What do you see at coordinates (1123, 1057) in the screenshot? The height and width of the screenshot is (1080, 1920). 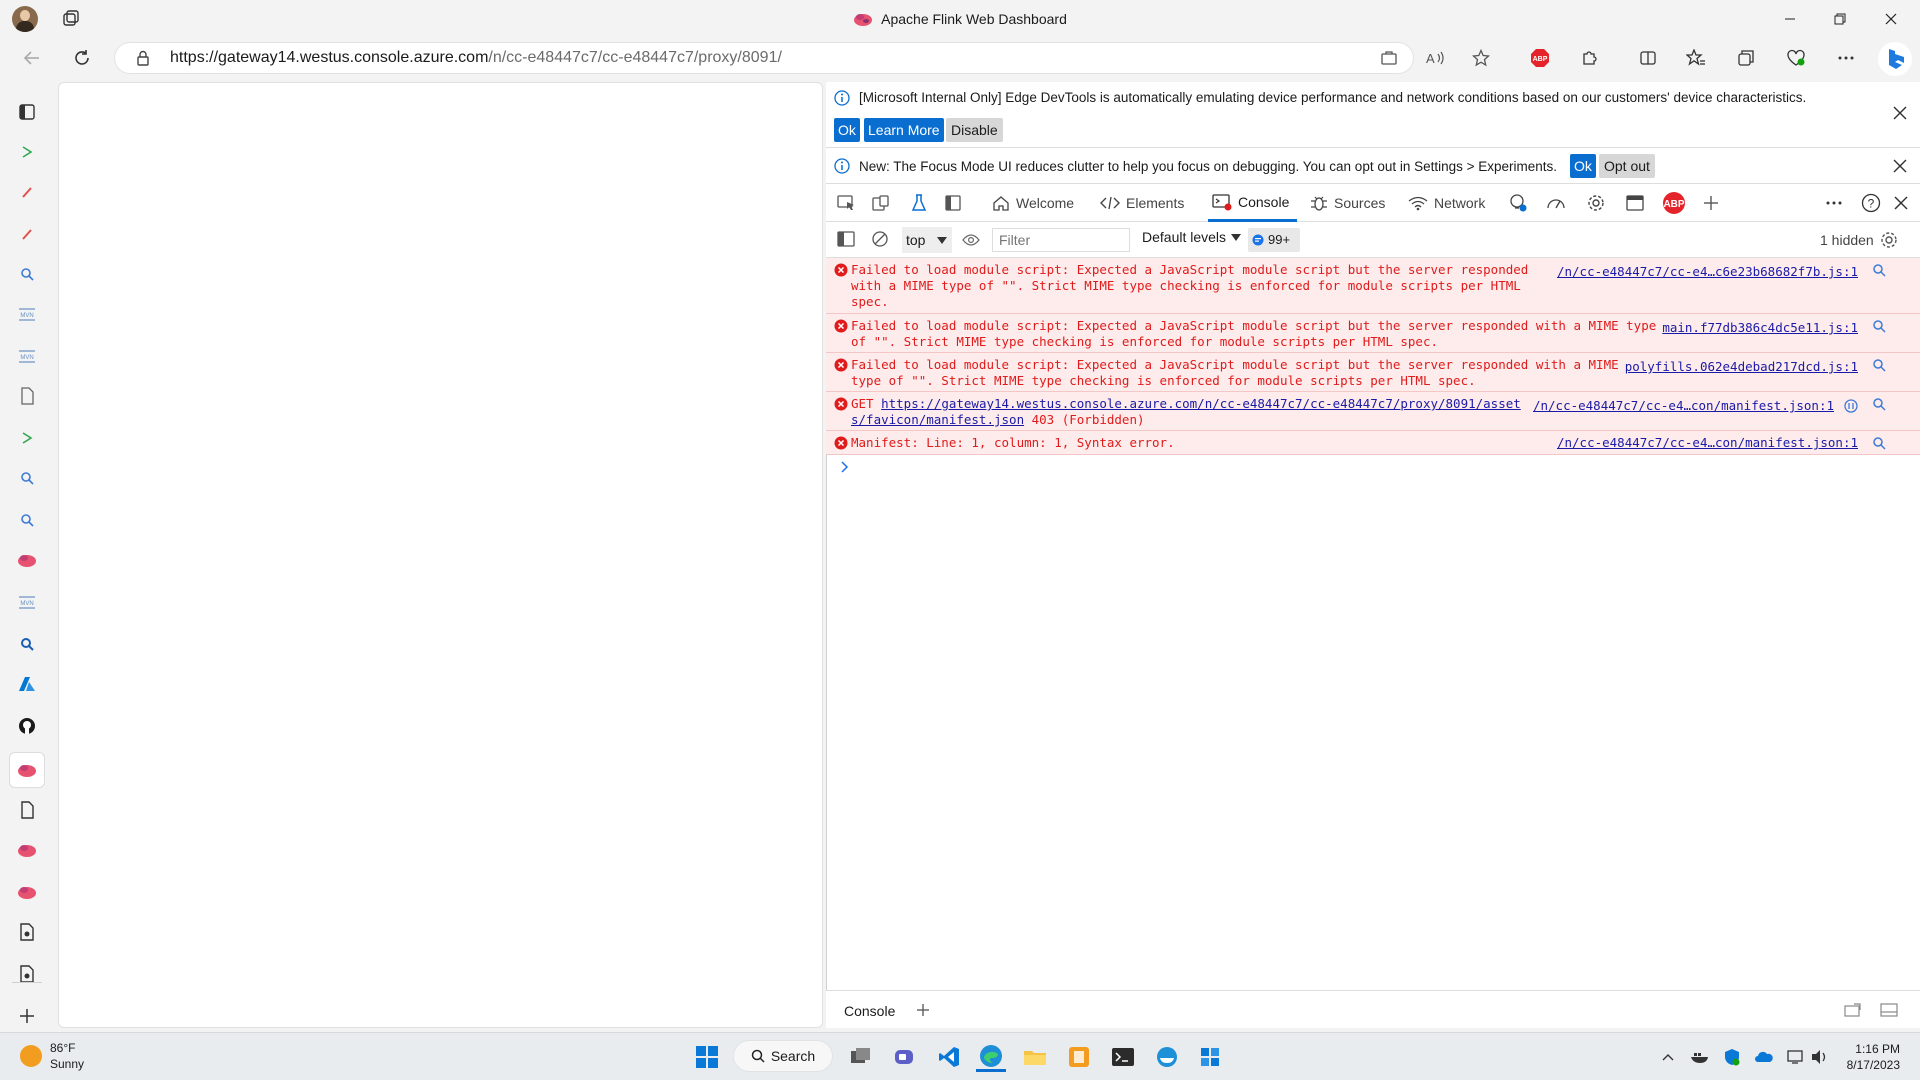 I see `terminal-icon` at bounding box center [1123, 1057].